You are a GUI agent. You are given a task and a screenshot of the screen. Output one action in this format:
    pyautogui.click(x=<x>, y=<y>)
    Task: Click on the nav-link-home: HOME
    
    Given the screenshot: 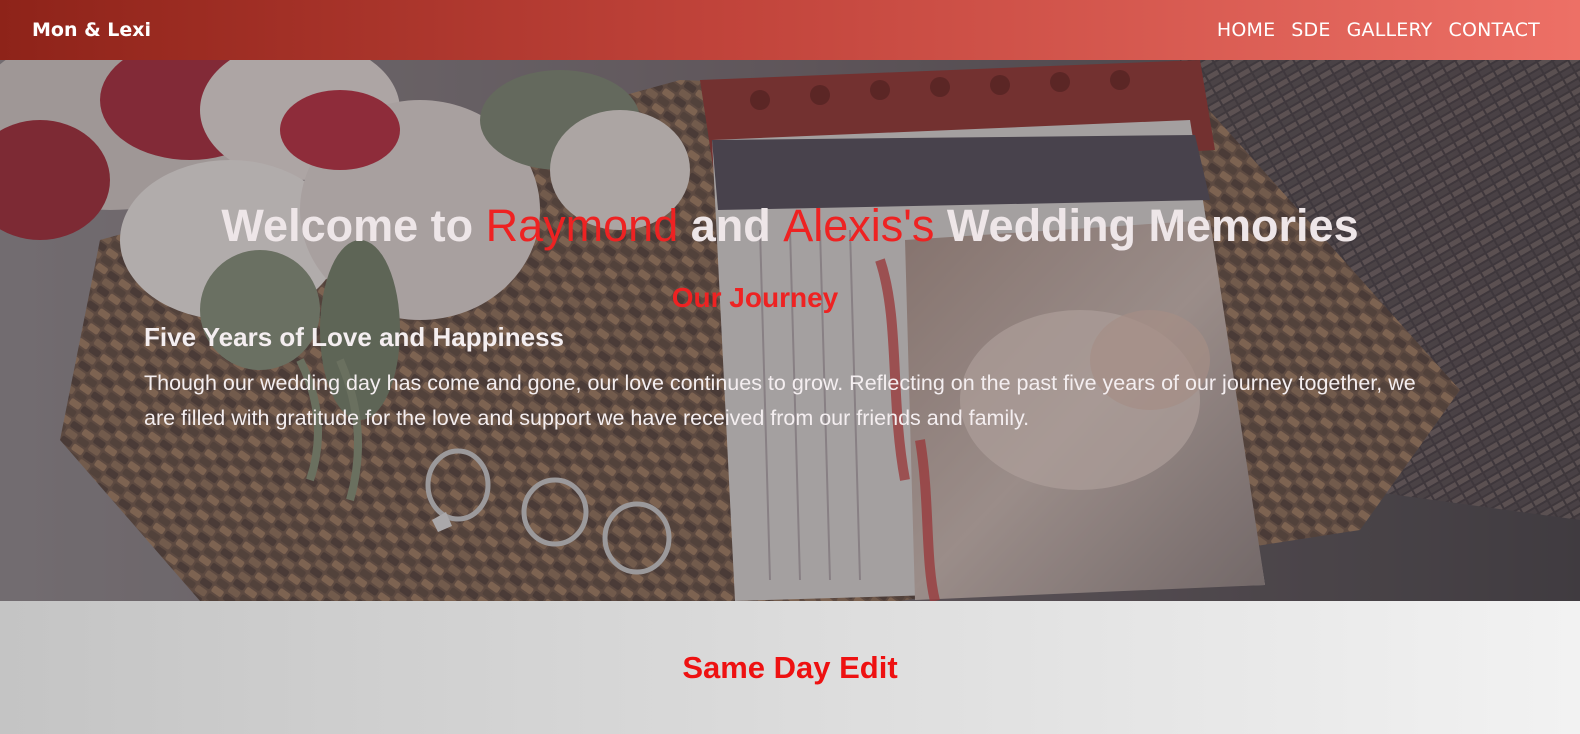 What is the action you would take?
    pyautogui.click(x=1246, y=30)
    